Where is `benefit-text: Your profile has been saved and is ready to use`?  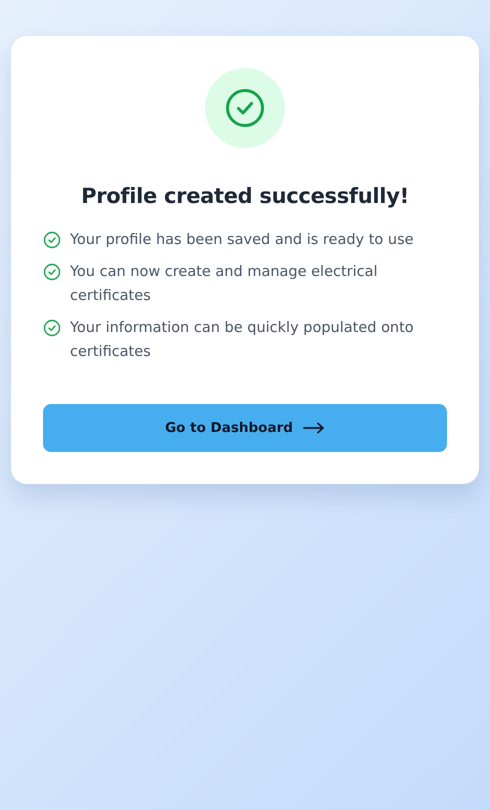
benefit-text: Your profile has been saved and is ready to use is located at coordinates (242, 240).